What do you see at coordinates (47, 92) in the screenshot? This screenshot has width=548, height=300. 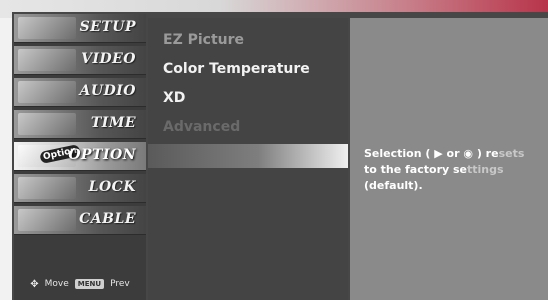 I see `audio-thumbnail-icon` at bounding box center [47, 92].